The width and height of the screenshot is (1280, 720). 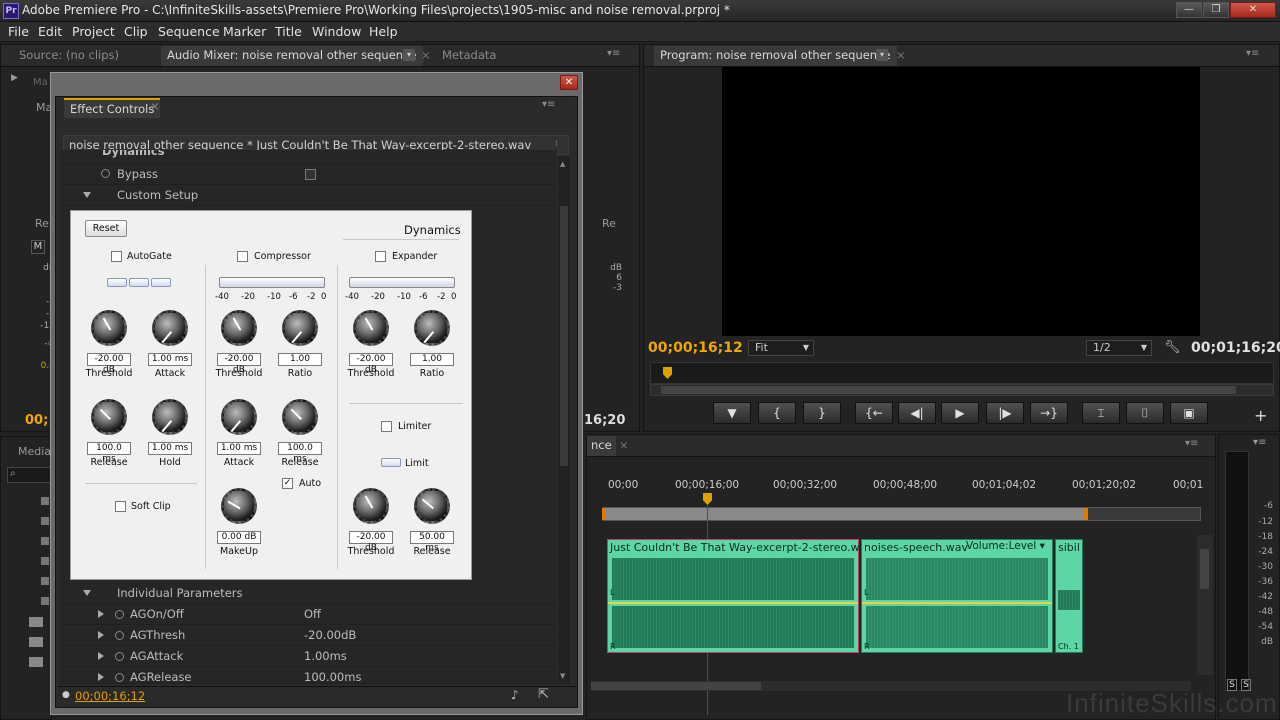 I want to click on param-value: 1.00ms, so click(x=325, y=656).